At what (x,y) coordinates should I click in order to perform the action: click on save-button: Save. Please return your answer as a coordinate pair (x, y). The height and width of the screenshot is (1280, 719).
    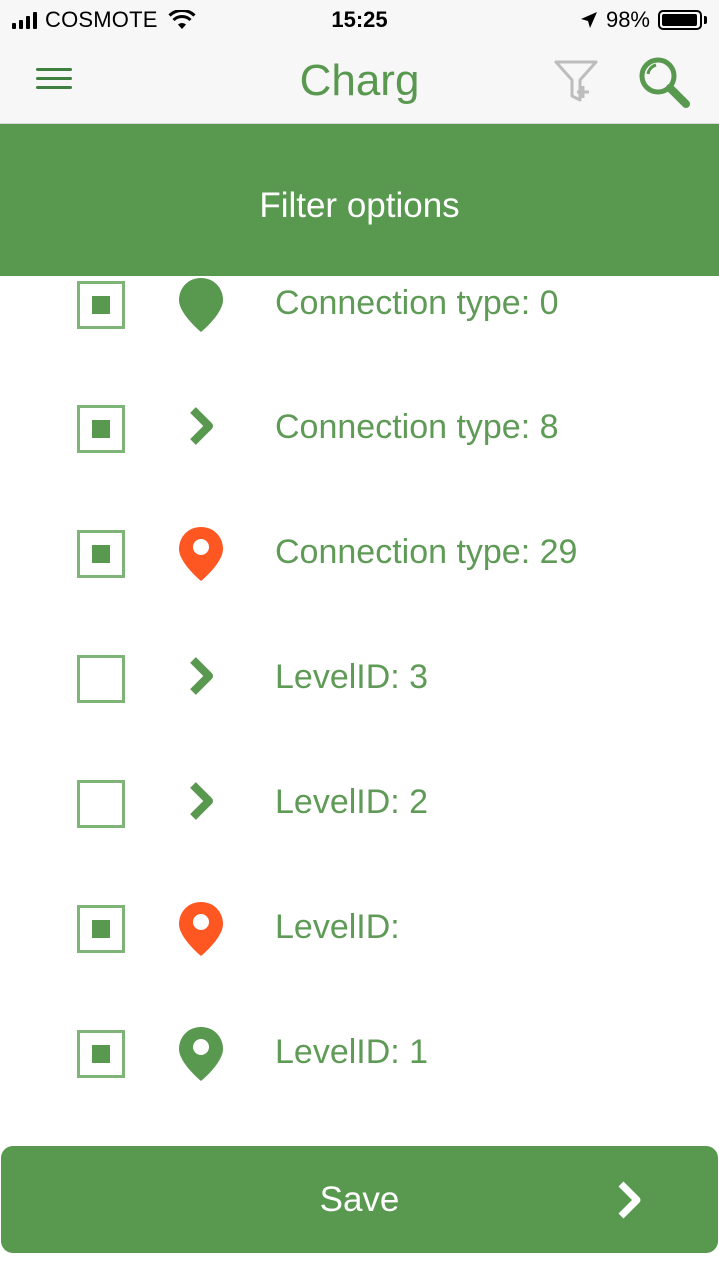
    Looking at the image, I should click on (359, 1199).